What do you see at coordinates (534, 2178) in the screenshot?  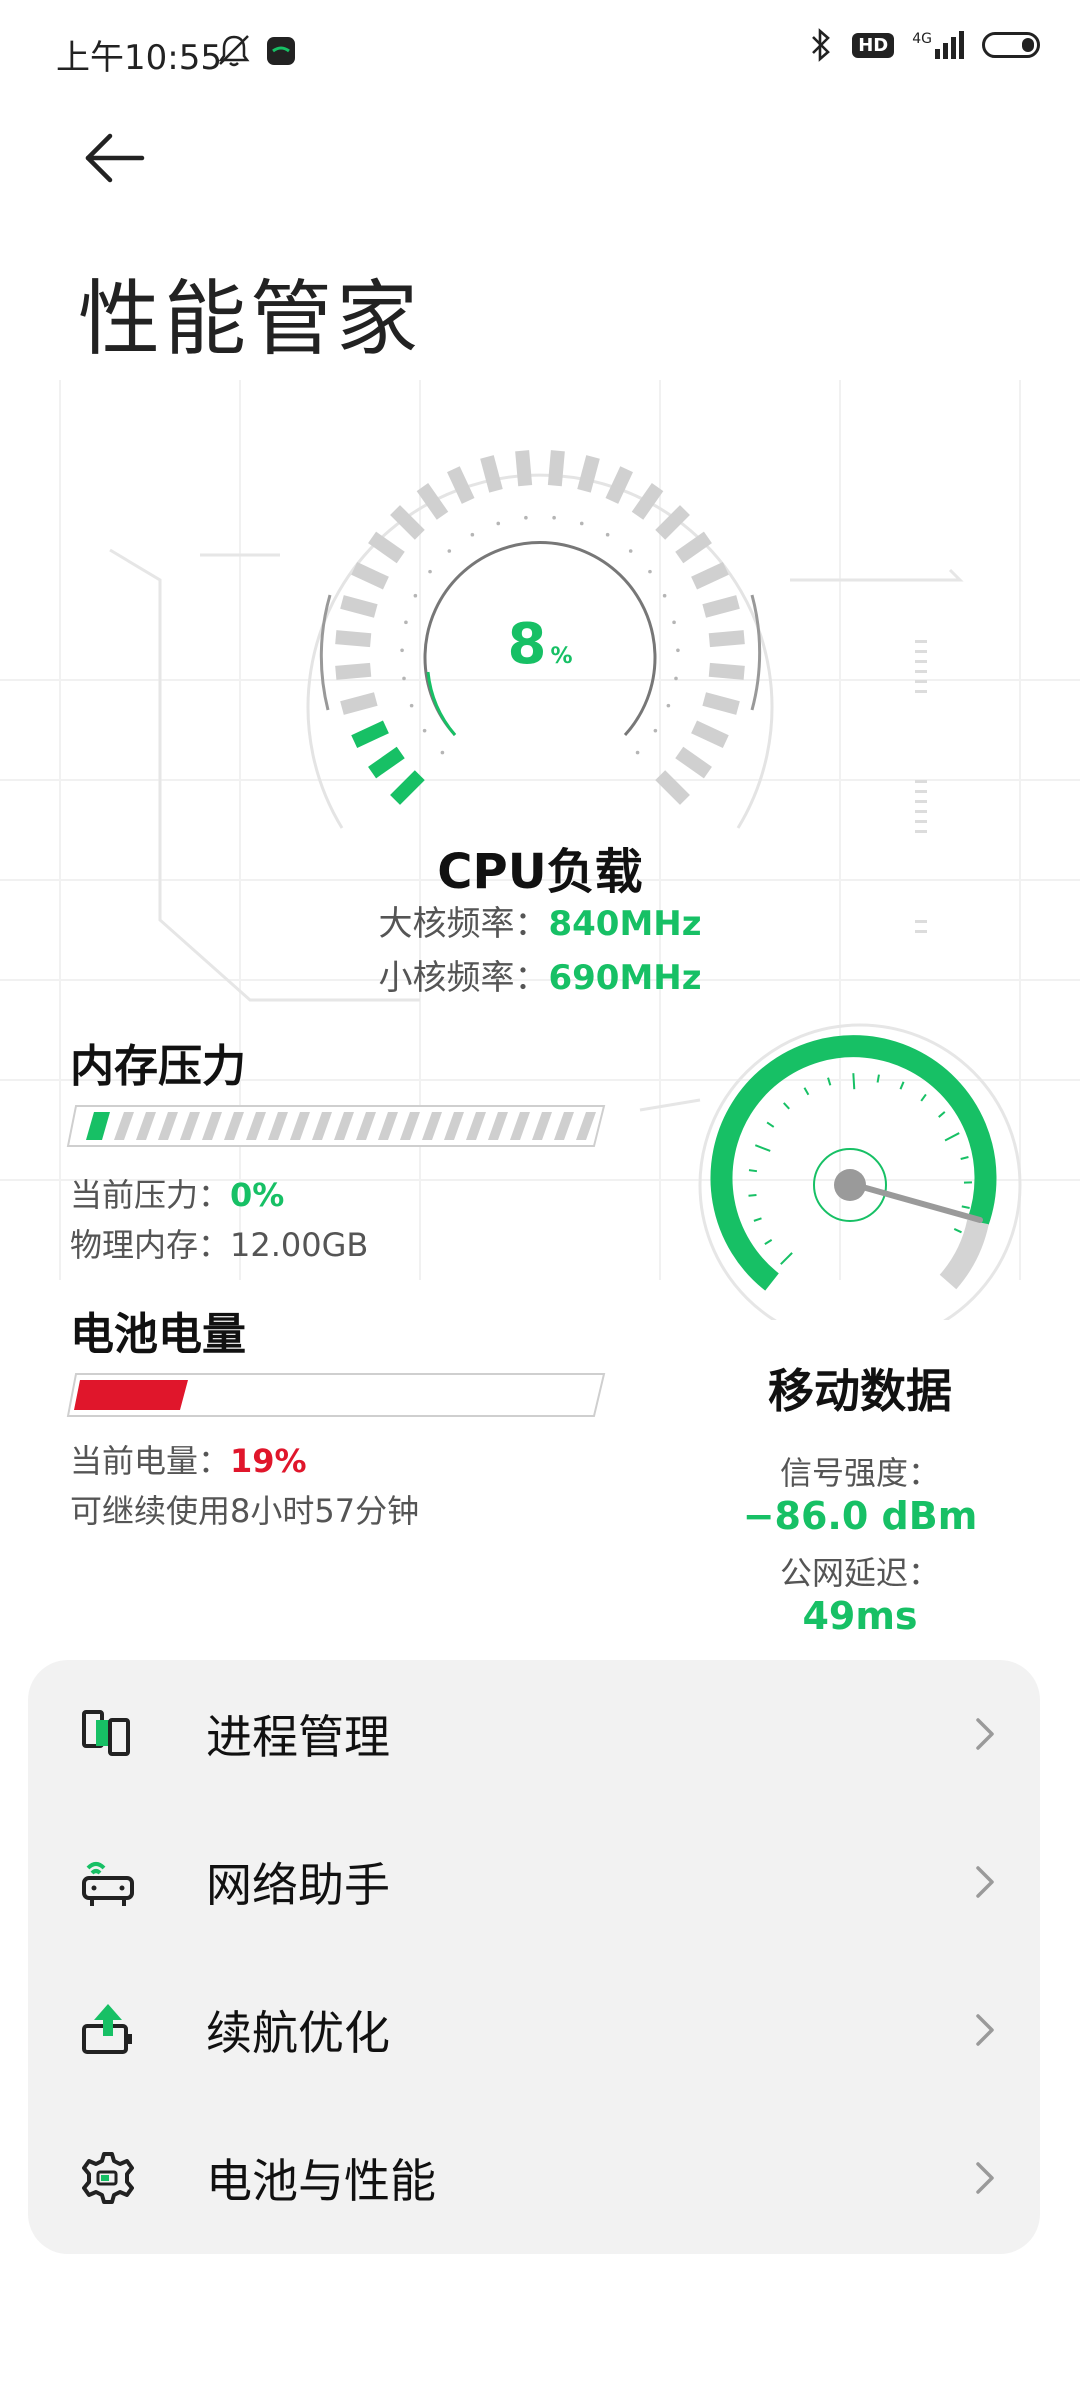 I see `menu-item-battery-performance: 电池与性能` at bounding box center [534, 2178].